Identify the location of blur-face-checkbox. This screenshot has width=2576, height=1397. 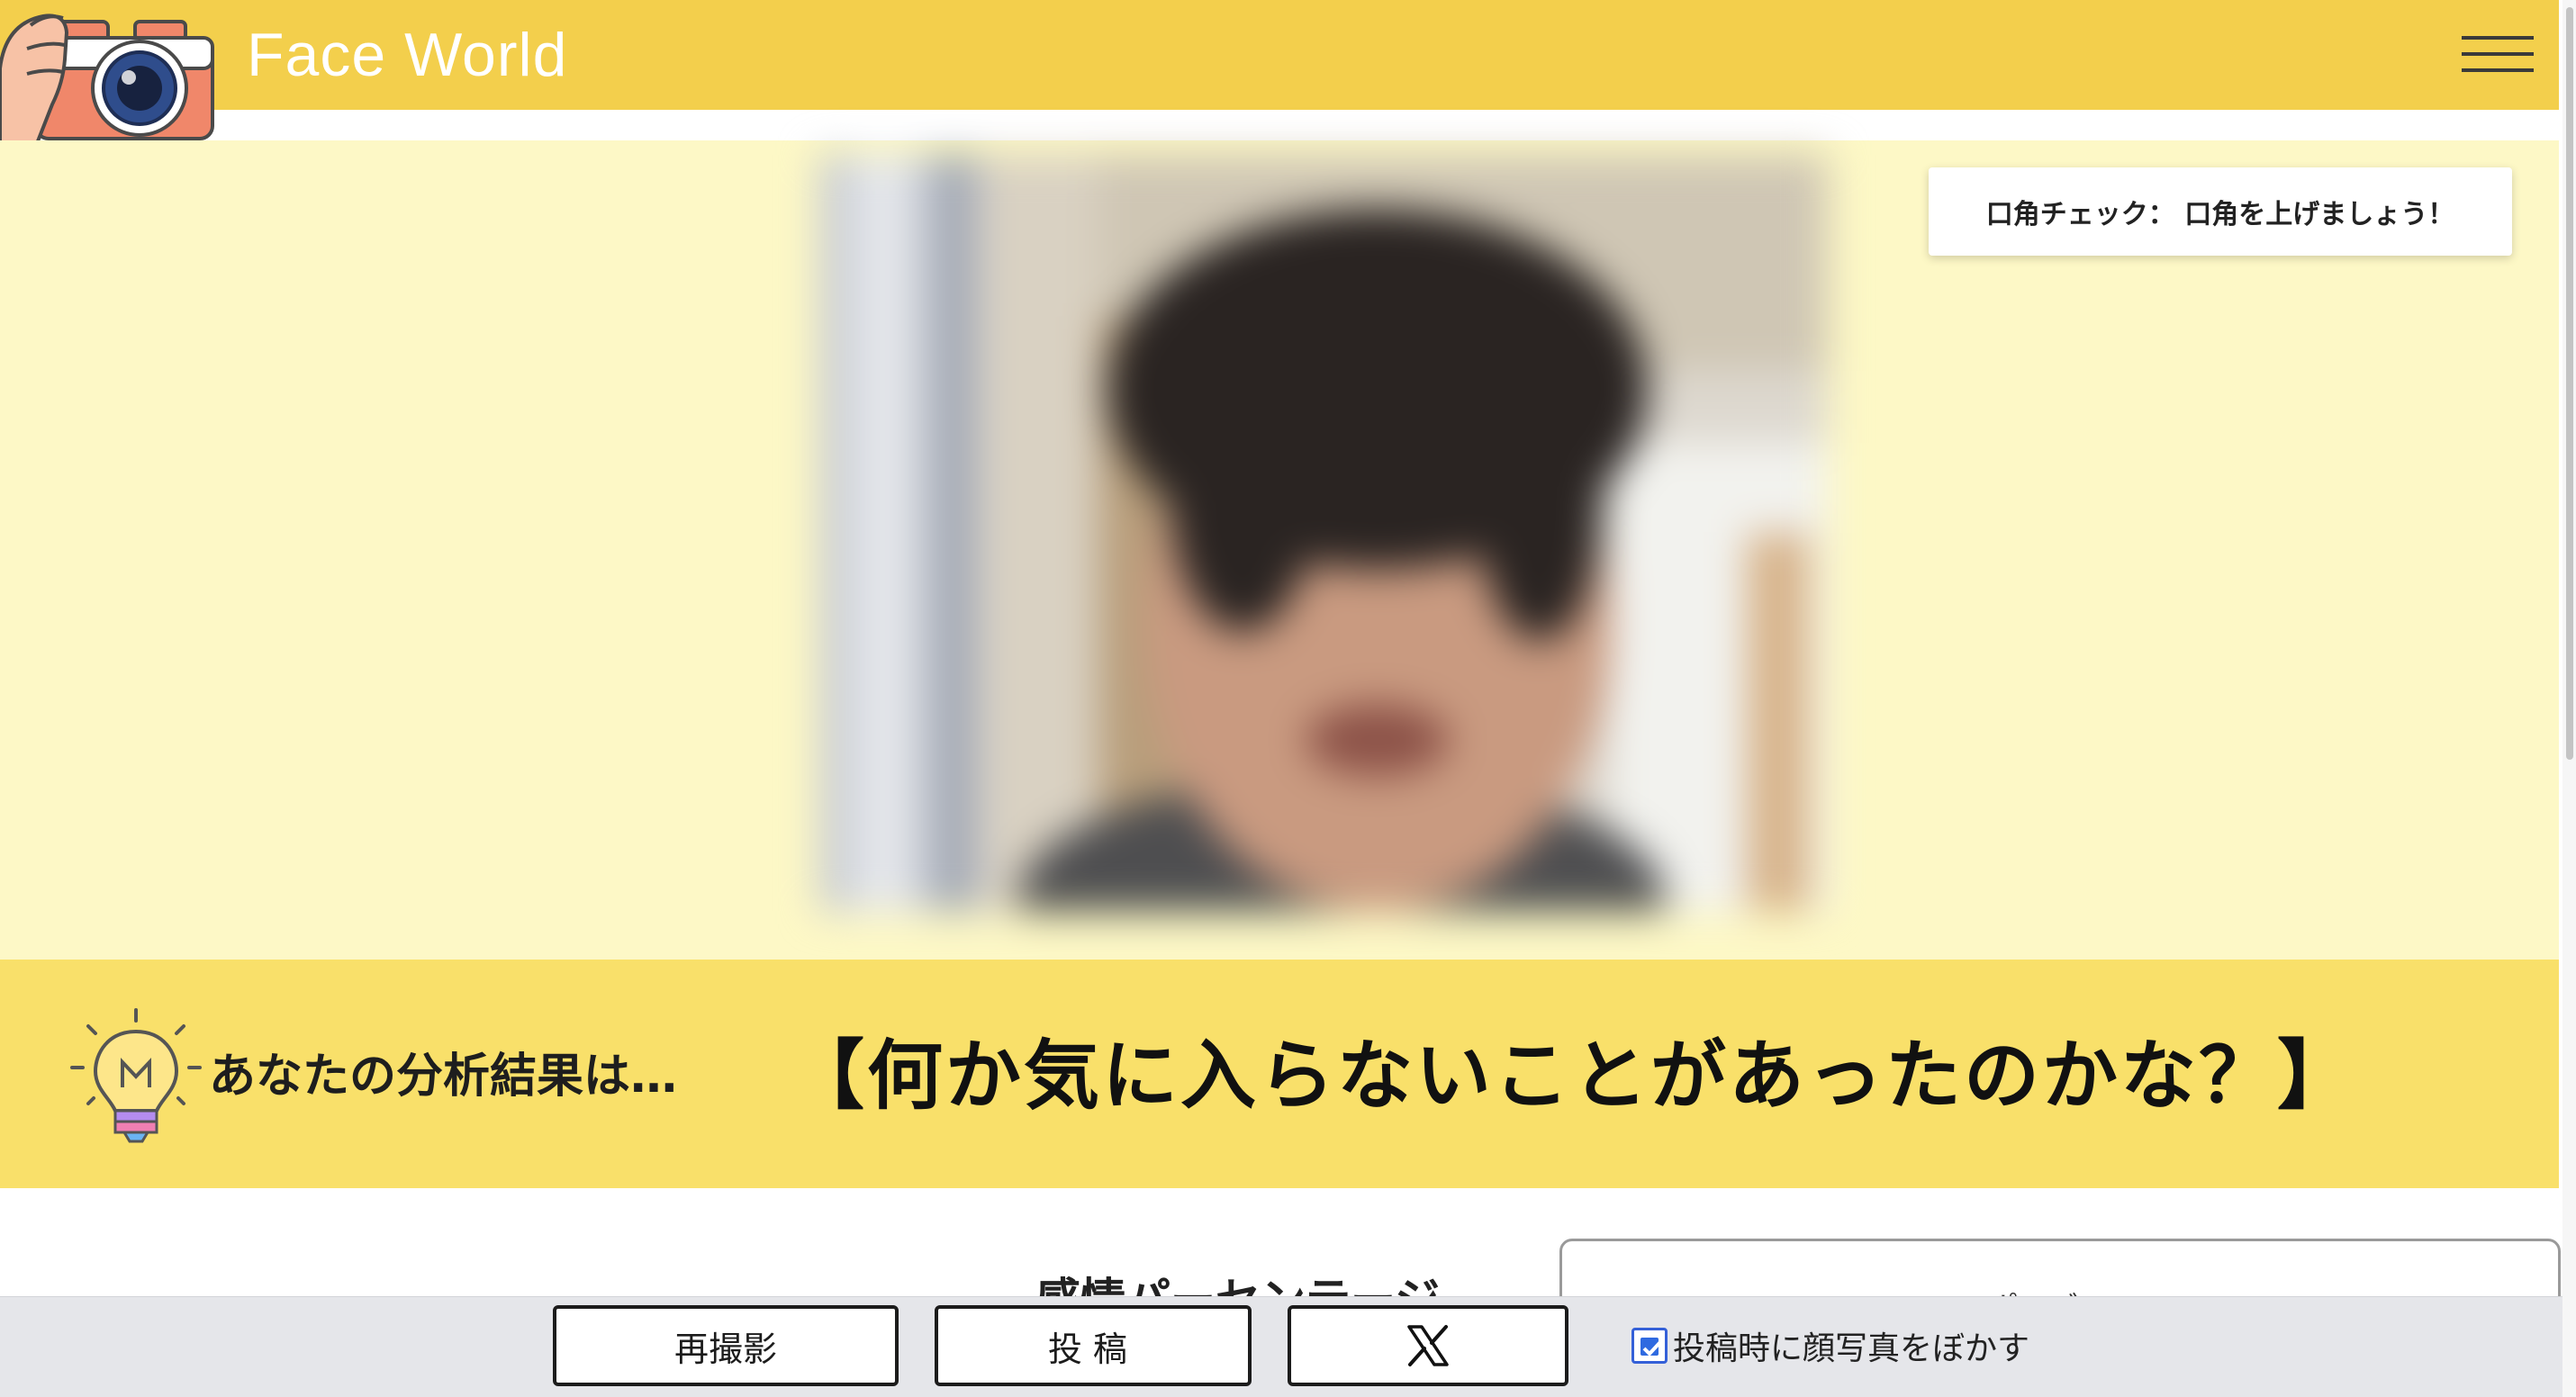
(1649, 1346).